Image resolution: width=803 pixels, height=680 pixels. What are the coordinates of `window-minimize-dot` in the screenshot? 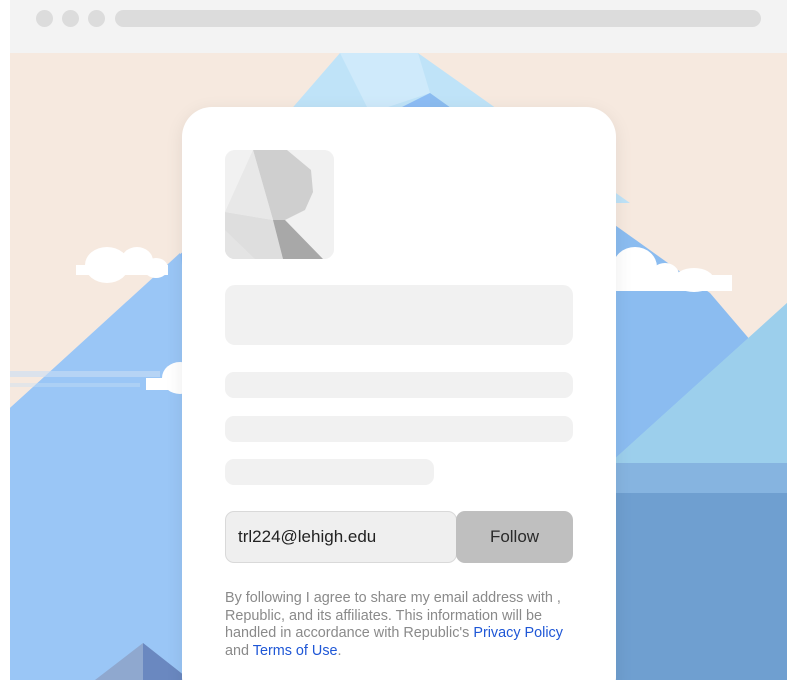 It's located at (70, 18).